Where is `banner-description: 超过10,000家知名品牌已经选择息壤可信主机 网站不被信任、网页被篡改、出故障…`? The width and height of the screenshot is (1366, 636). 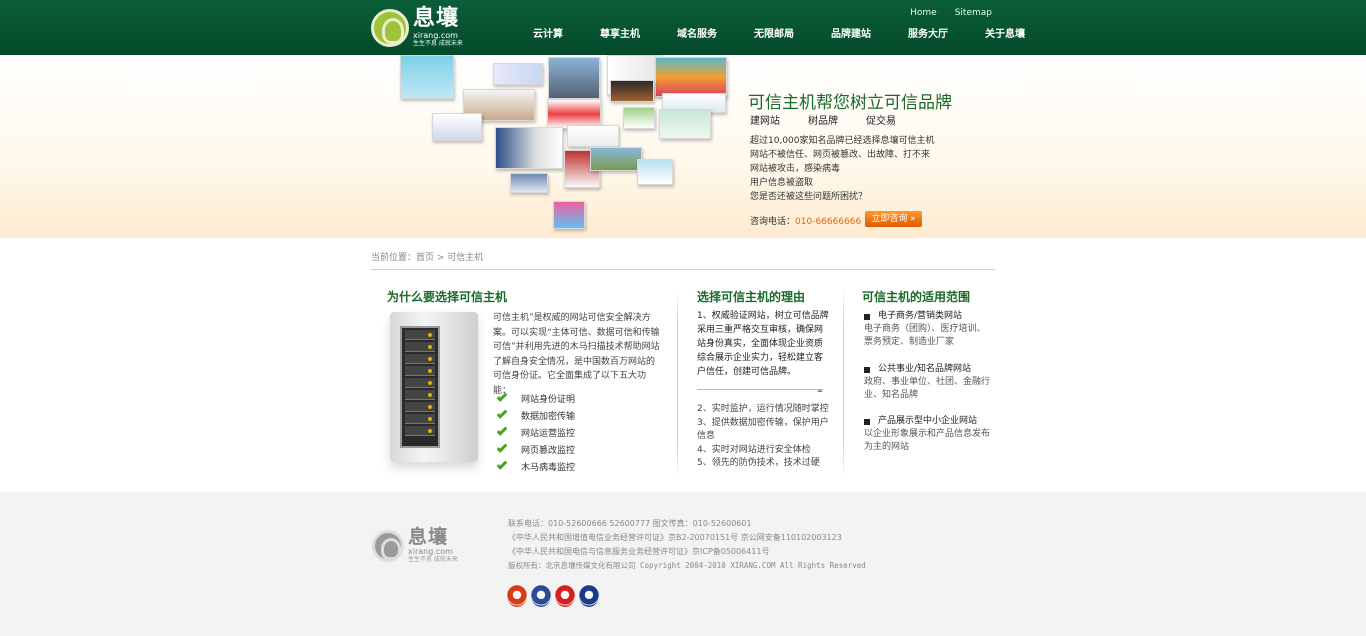 banner-description: 超过10,000家知名品牌已经选择息壤可信主机 网站不被信任、网页被篡改、出故障… is located at coordinates (842, 169).